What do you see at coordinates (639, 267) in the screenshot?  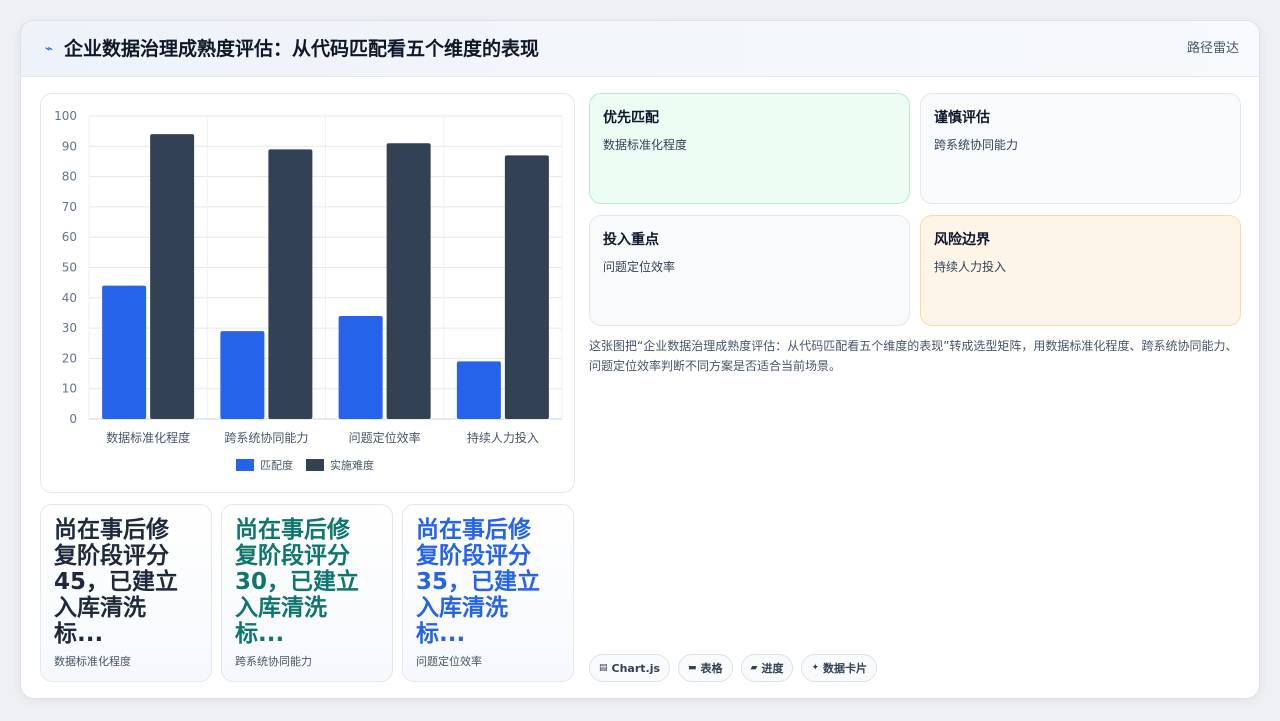 I see `matrix-cell-subtitle: 问题定位效率` at bounding box center [639, 267].